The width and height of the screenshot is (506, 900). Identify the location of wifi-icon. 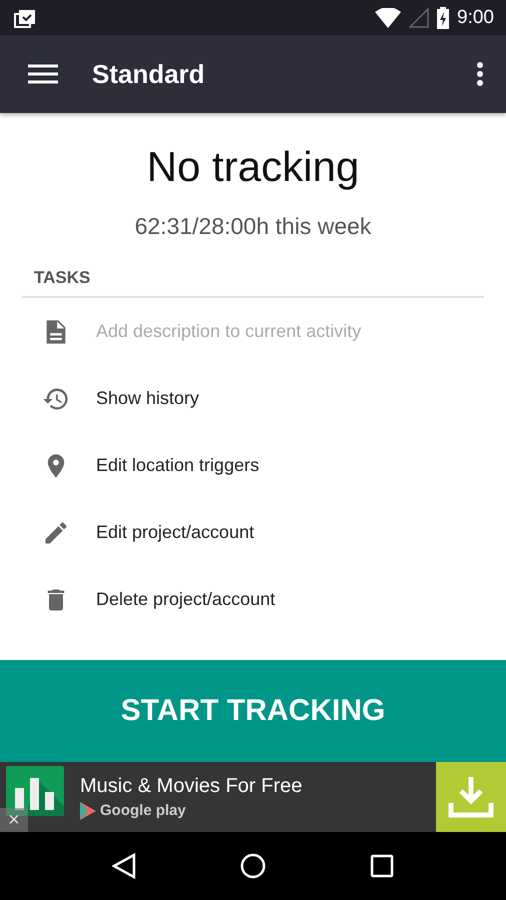
(388, 18).